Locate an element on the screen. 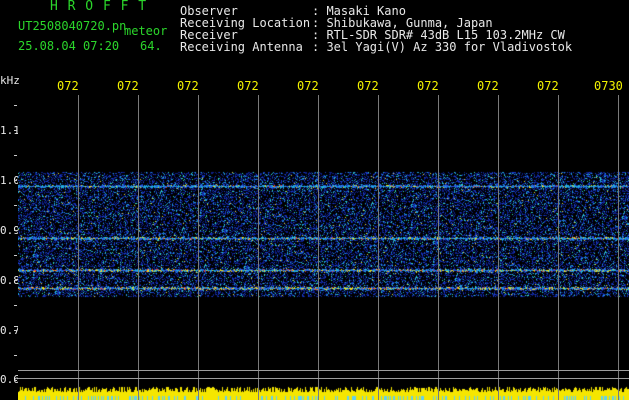 Image resolution: width=629 pixels, height=400 pixels. y-unit-label: kHz is located at coordinates (10, 80).